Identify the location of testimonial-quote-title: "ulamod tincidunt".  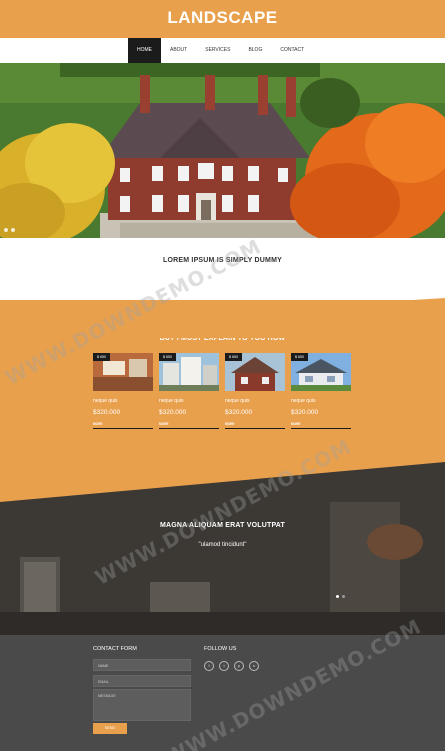
(222, 545).